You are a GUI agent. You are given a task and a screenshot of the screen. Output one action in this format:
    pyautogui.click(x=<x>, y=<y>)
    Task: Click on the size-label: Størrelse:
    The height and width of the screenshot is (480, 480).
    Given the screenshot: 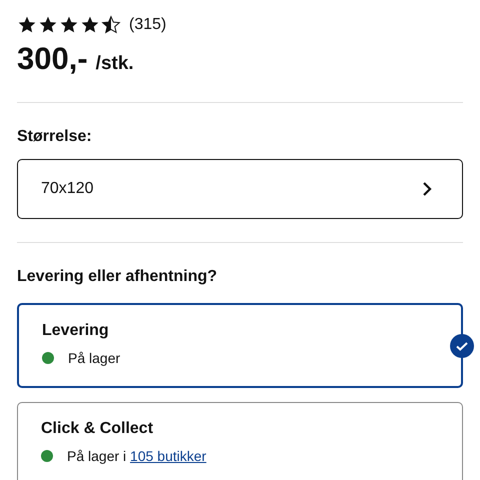 What is the action you would take?
    pyautogui.click(x=55, y=137)
    